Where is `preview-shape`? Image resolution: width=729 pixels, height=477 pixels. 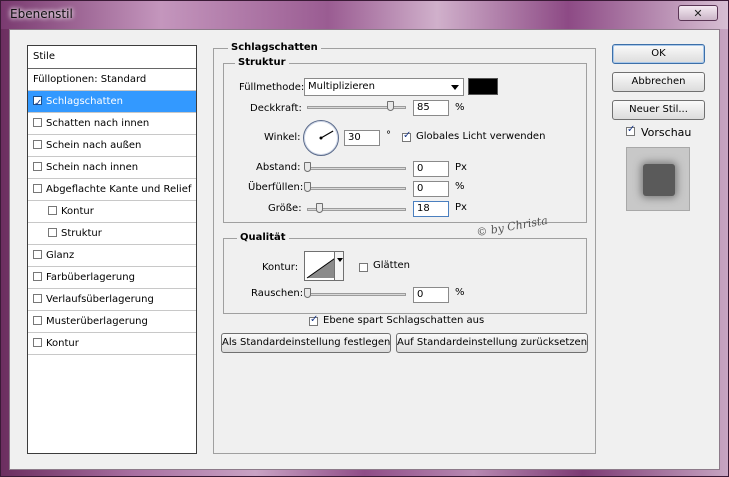
preview-shape is located at coordinates (659, 180).